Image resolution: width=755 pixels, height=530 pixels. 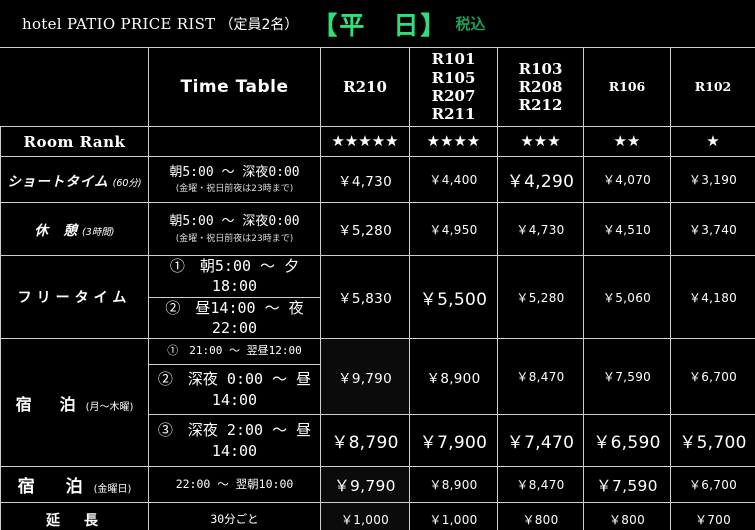 What do you see at coordinates (627, 179) in the screenshot?
I see `price-short-time-3: ￥4,070` at bounding box center [627, 179].